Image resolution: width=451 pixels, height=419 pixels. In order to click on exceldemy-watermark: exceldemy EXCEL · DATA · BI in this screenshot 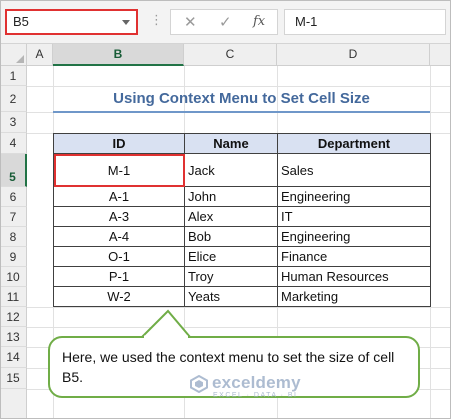, I will do `click(260, 386)`.